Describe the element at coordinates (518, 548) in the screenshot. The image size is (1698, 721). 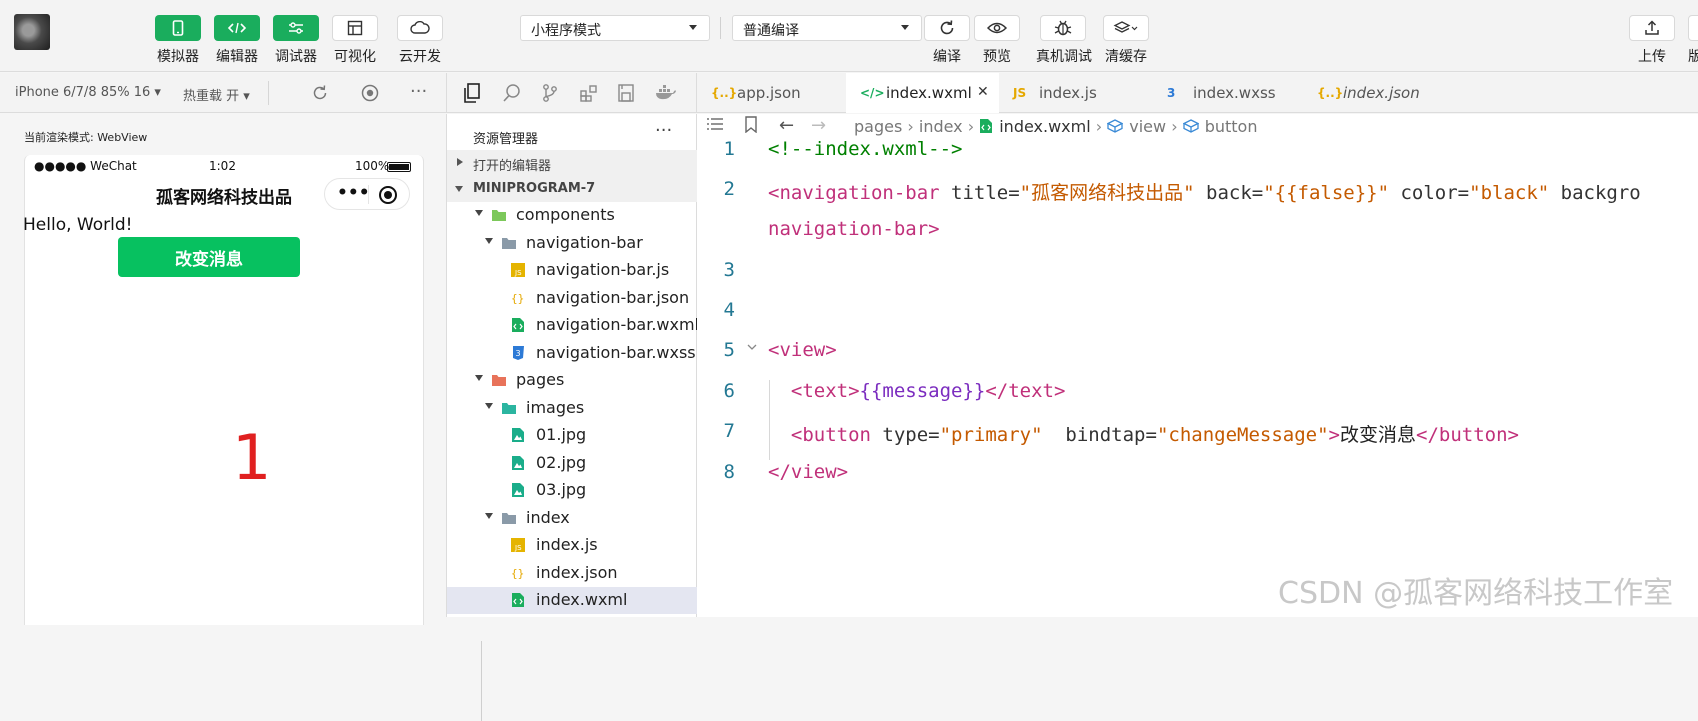
I see `svg-text: JS` at that location.